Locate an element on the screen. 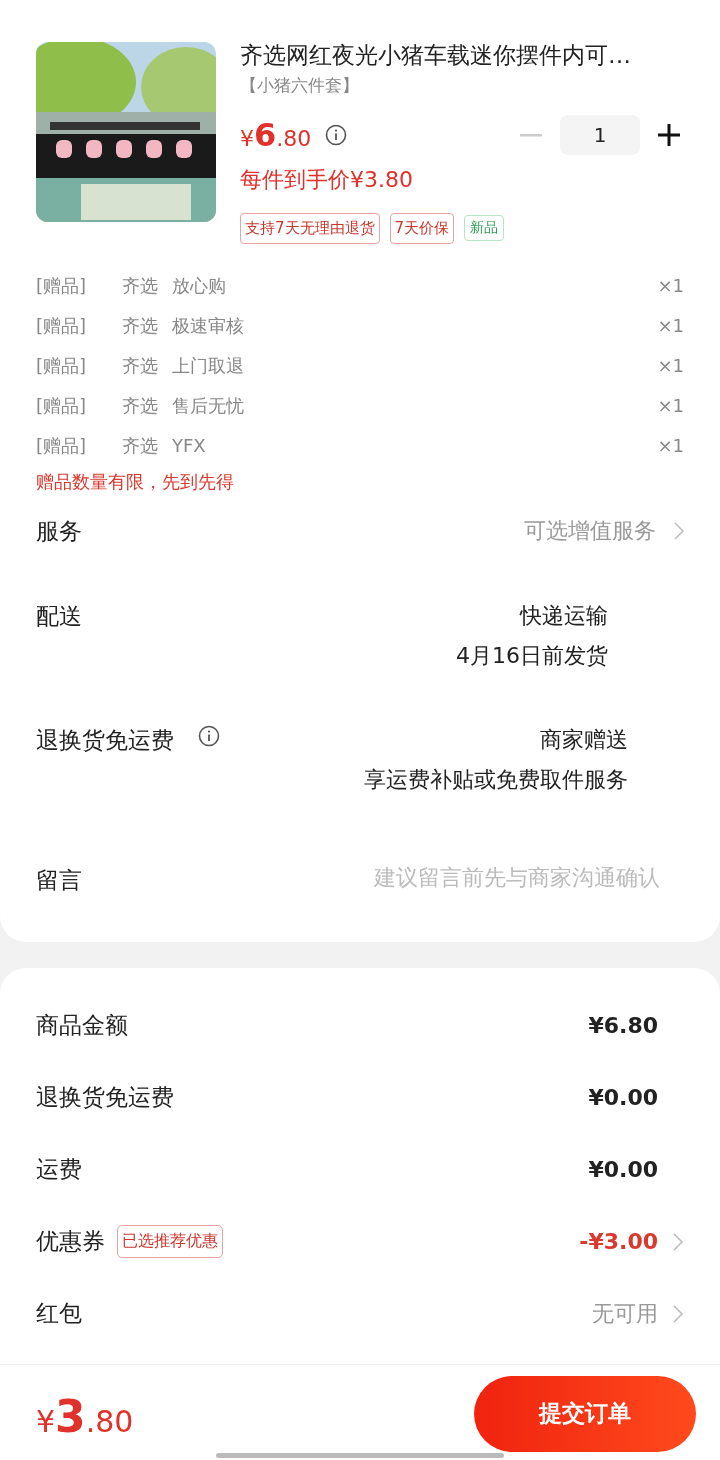 This screenshot has width=720, height=1460. option-label: 配送 is located at coordinates (59, 616).